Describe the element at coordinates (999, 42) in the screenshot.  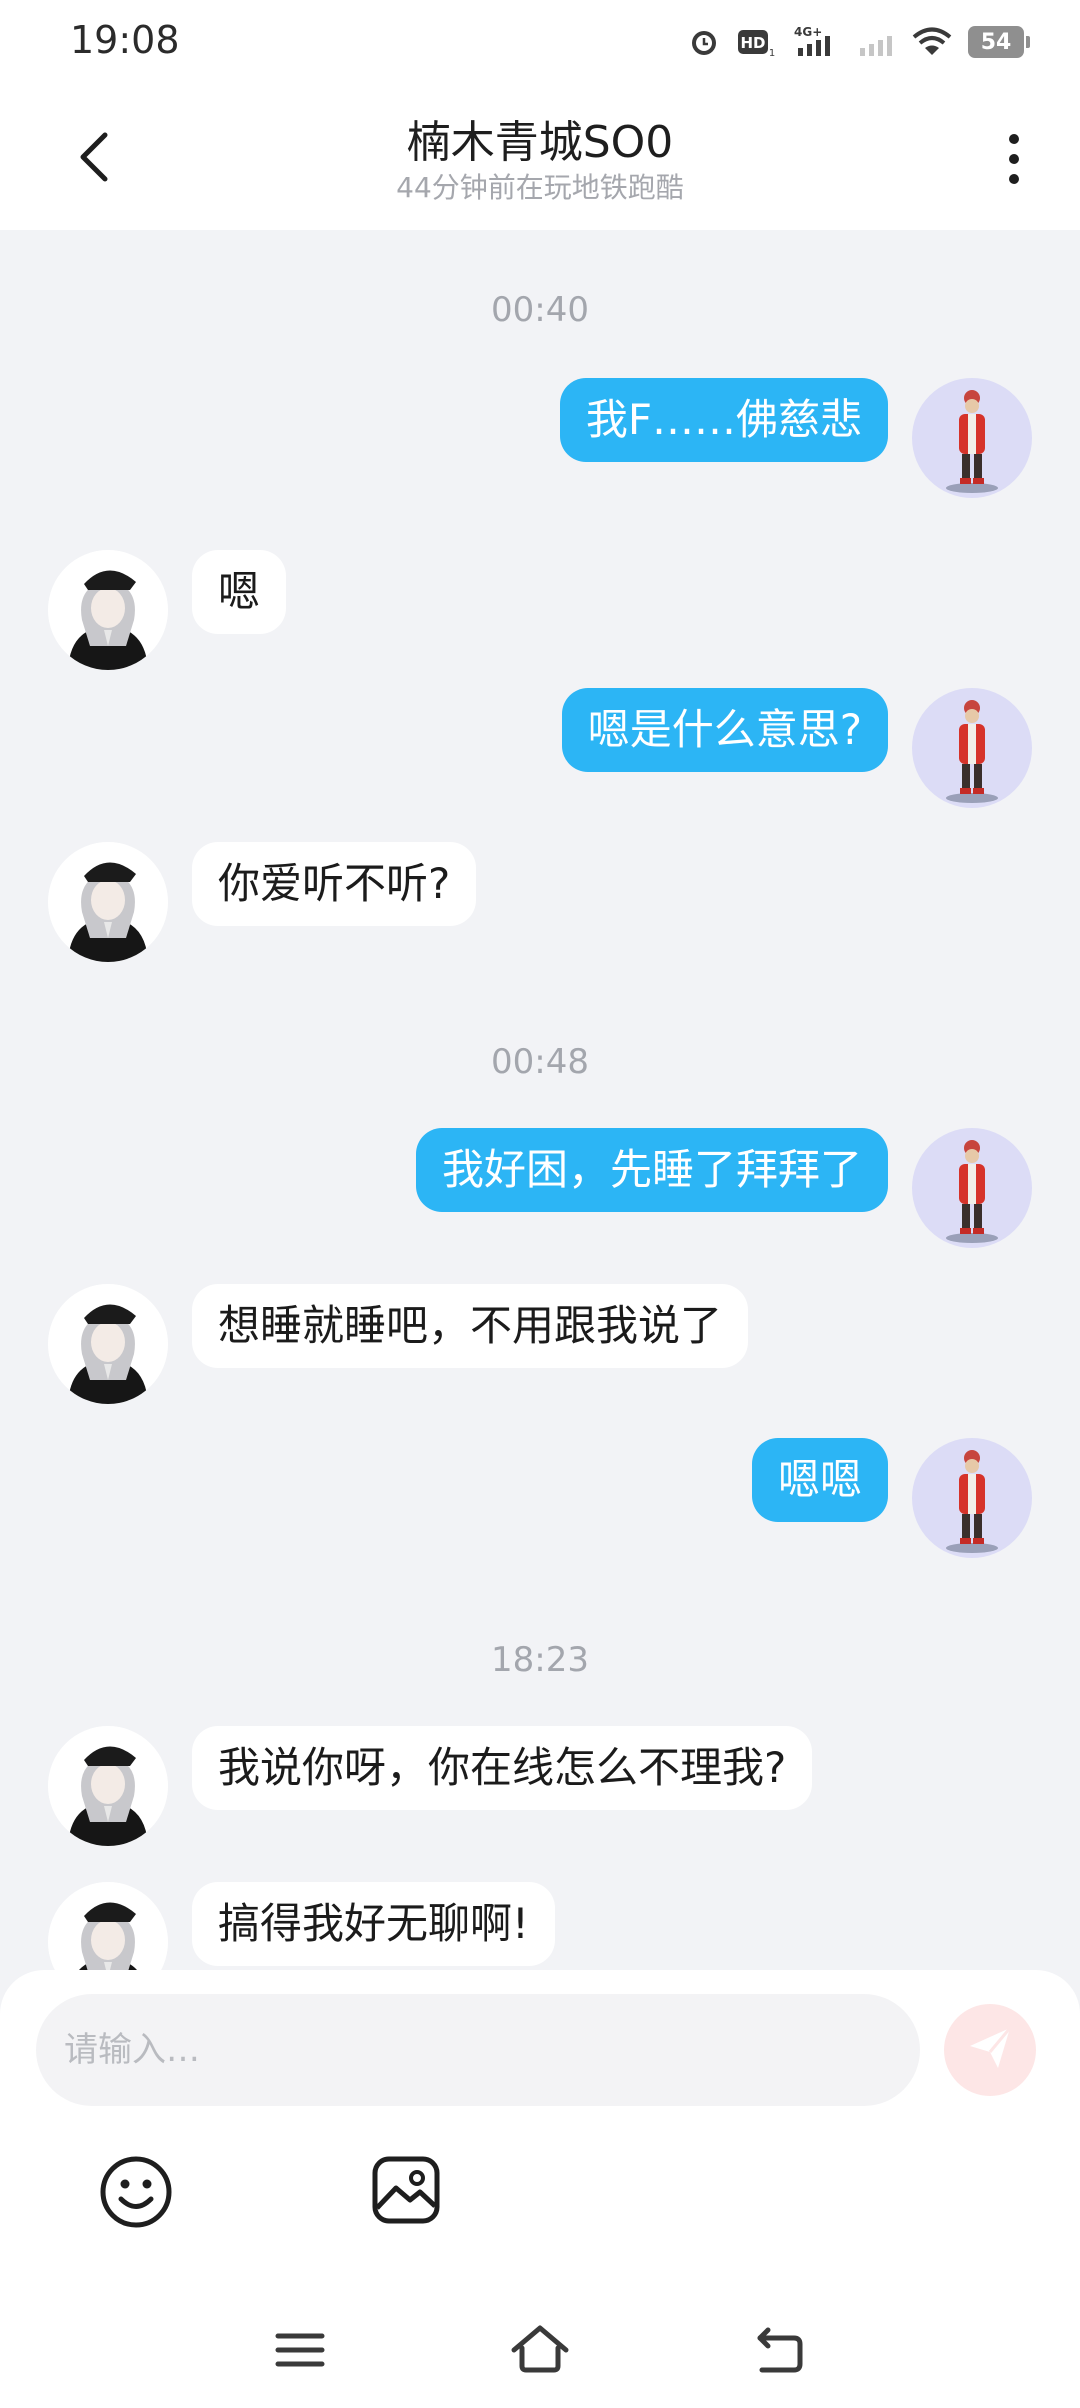
I see `battery-indicator: 54` at that location.